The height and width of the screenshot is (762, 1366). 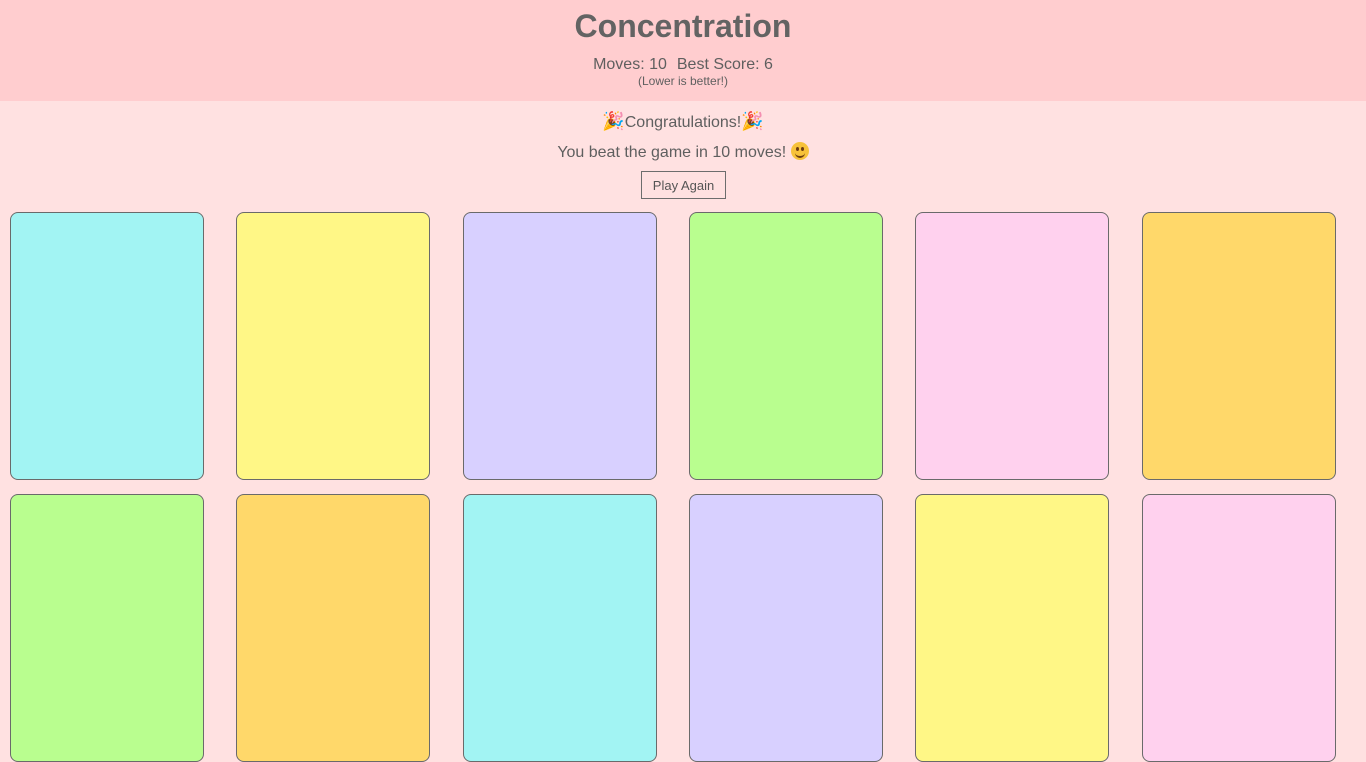 What do you see at coordinates (799, 151) in the screenshot?
I see `smiling-face-icon` at bounding box center [799, 151].